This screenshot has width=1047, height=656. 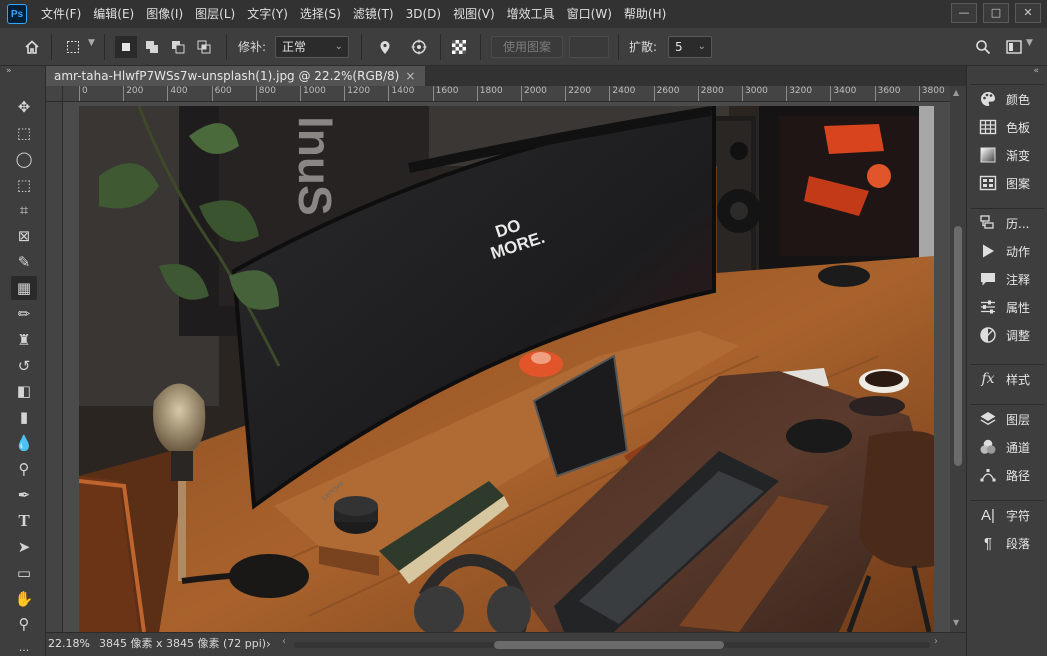 What do you see at coordinates (690, 47) in the screenshot?
I see `diffusion-select: 5 ⌄` at bounding box center [690, 47].